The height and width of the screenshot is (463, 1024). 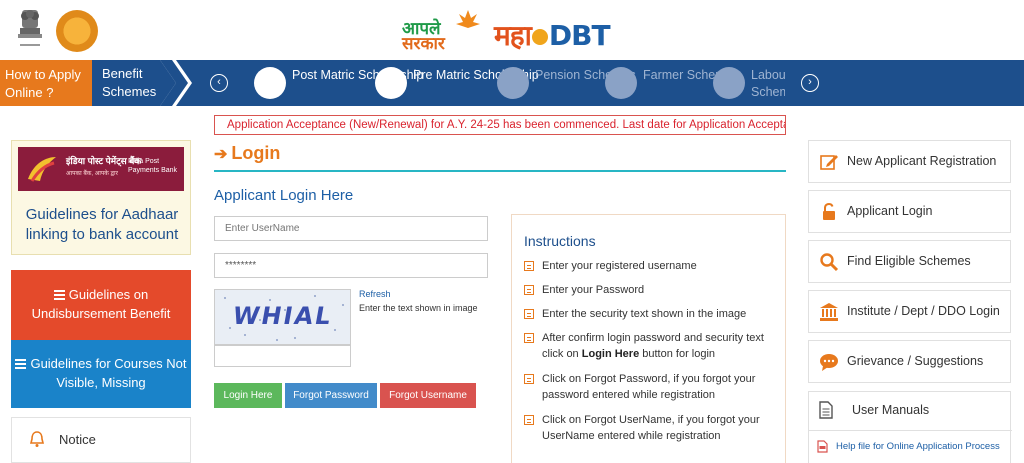 I want to click on instruction-item: Enter your Password, so click(x=653, y=290).